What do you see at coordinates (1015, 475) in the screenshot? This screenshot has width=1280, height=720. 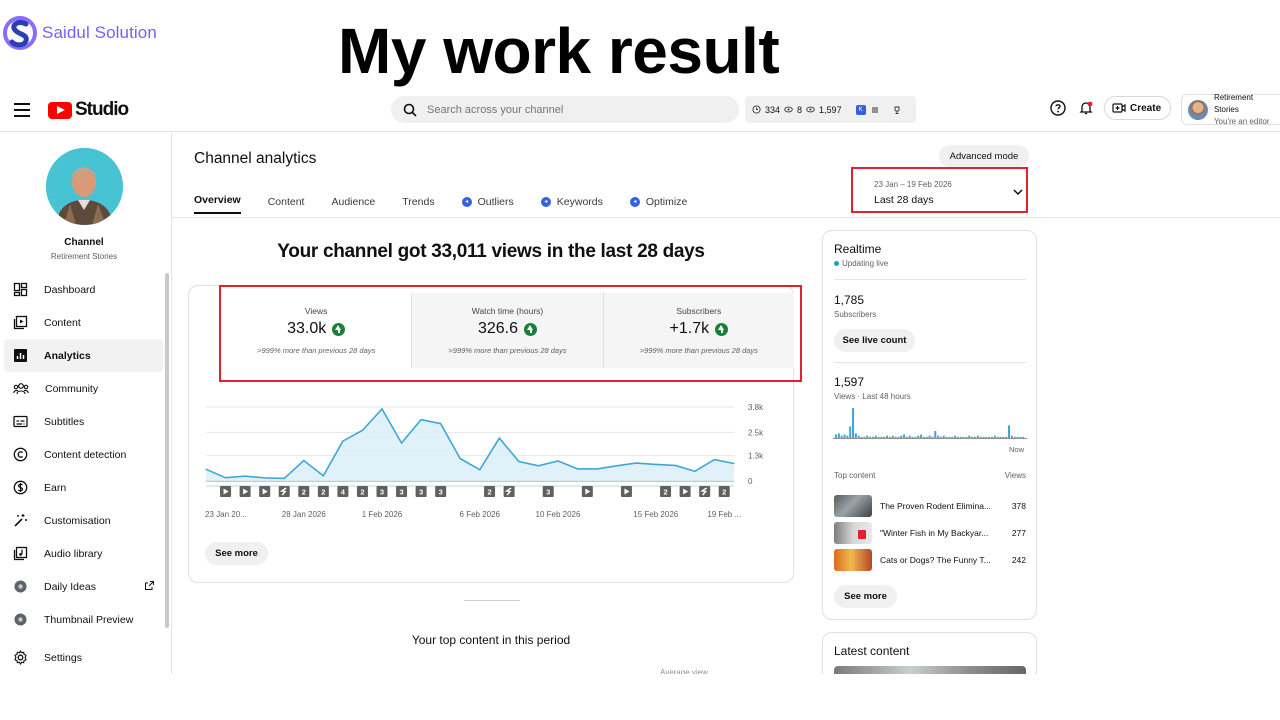 I see `views-column-label: Views` at bounding box center [1015, 475].